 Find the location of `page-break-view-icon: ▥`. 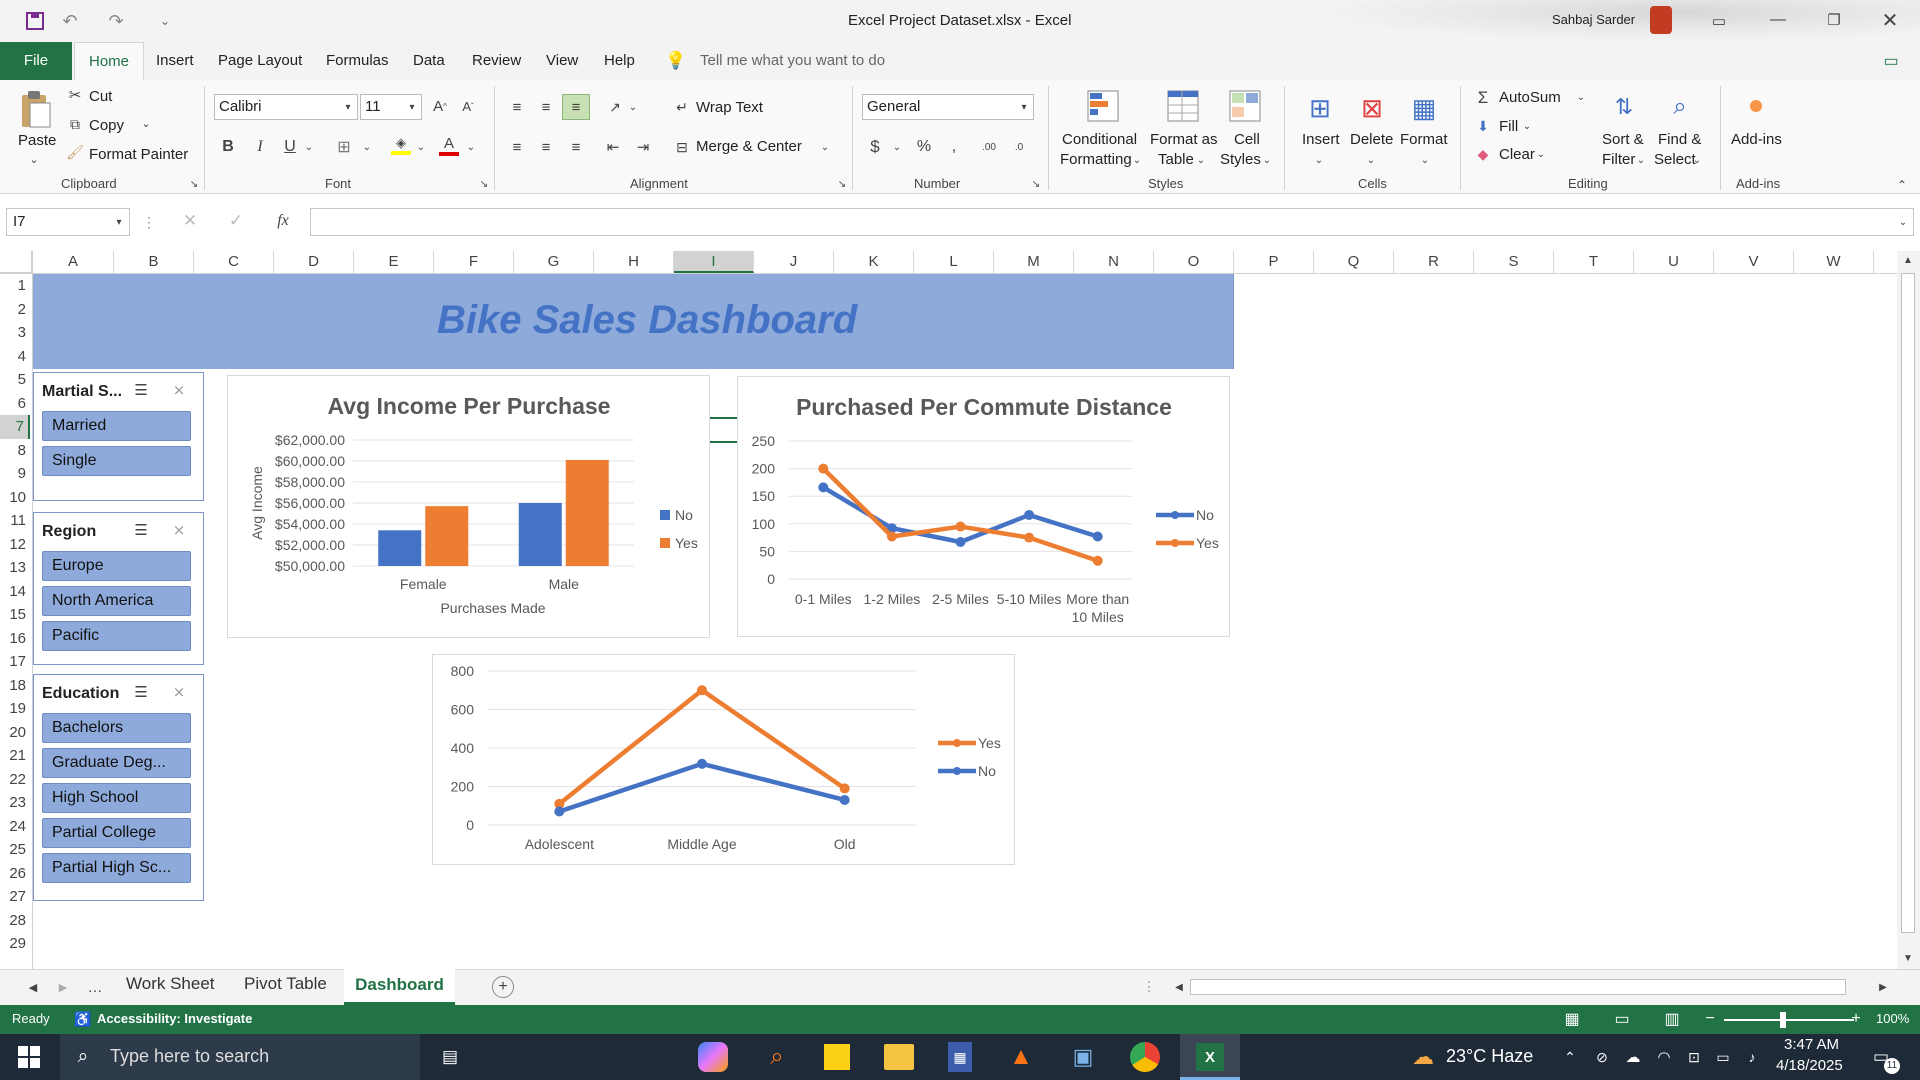

page-break-view-icon: ▥ is located at coordinates (1672, 1019).